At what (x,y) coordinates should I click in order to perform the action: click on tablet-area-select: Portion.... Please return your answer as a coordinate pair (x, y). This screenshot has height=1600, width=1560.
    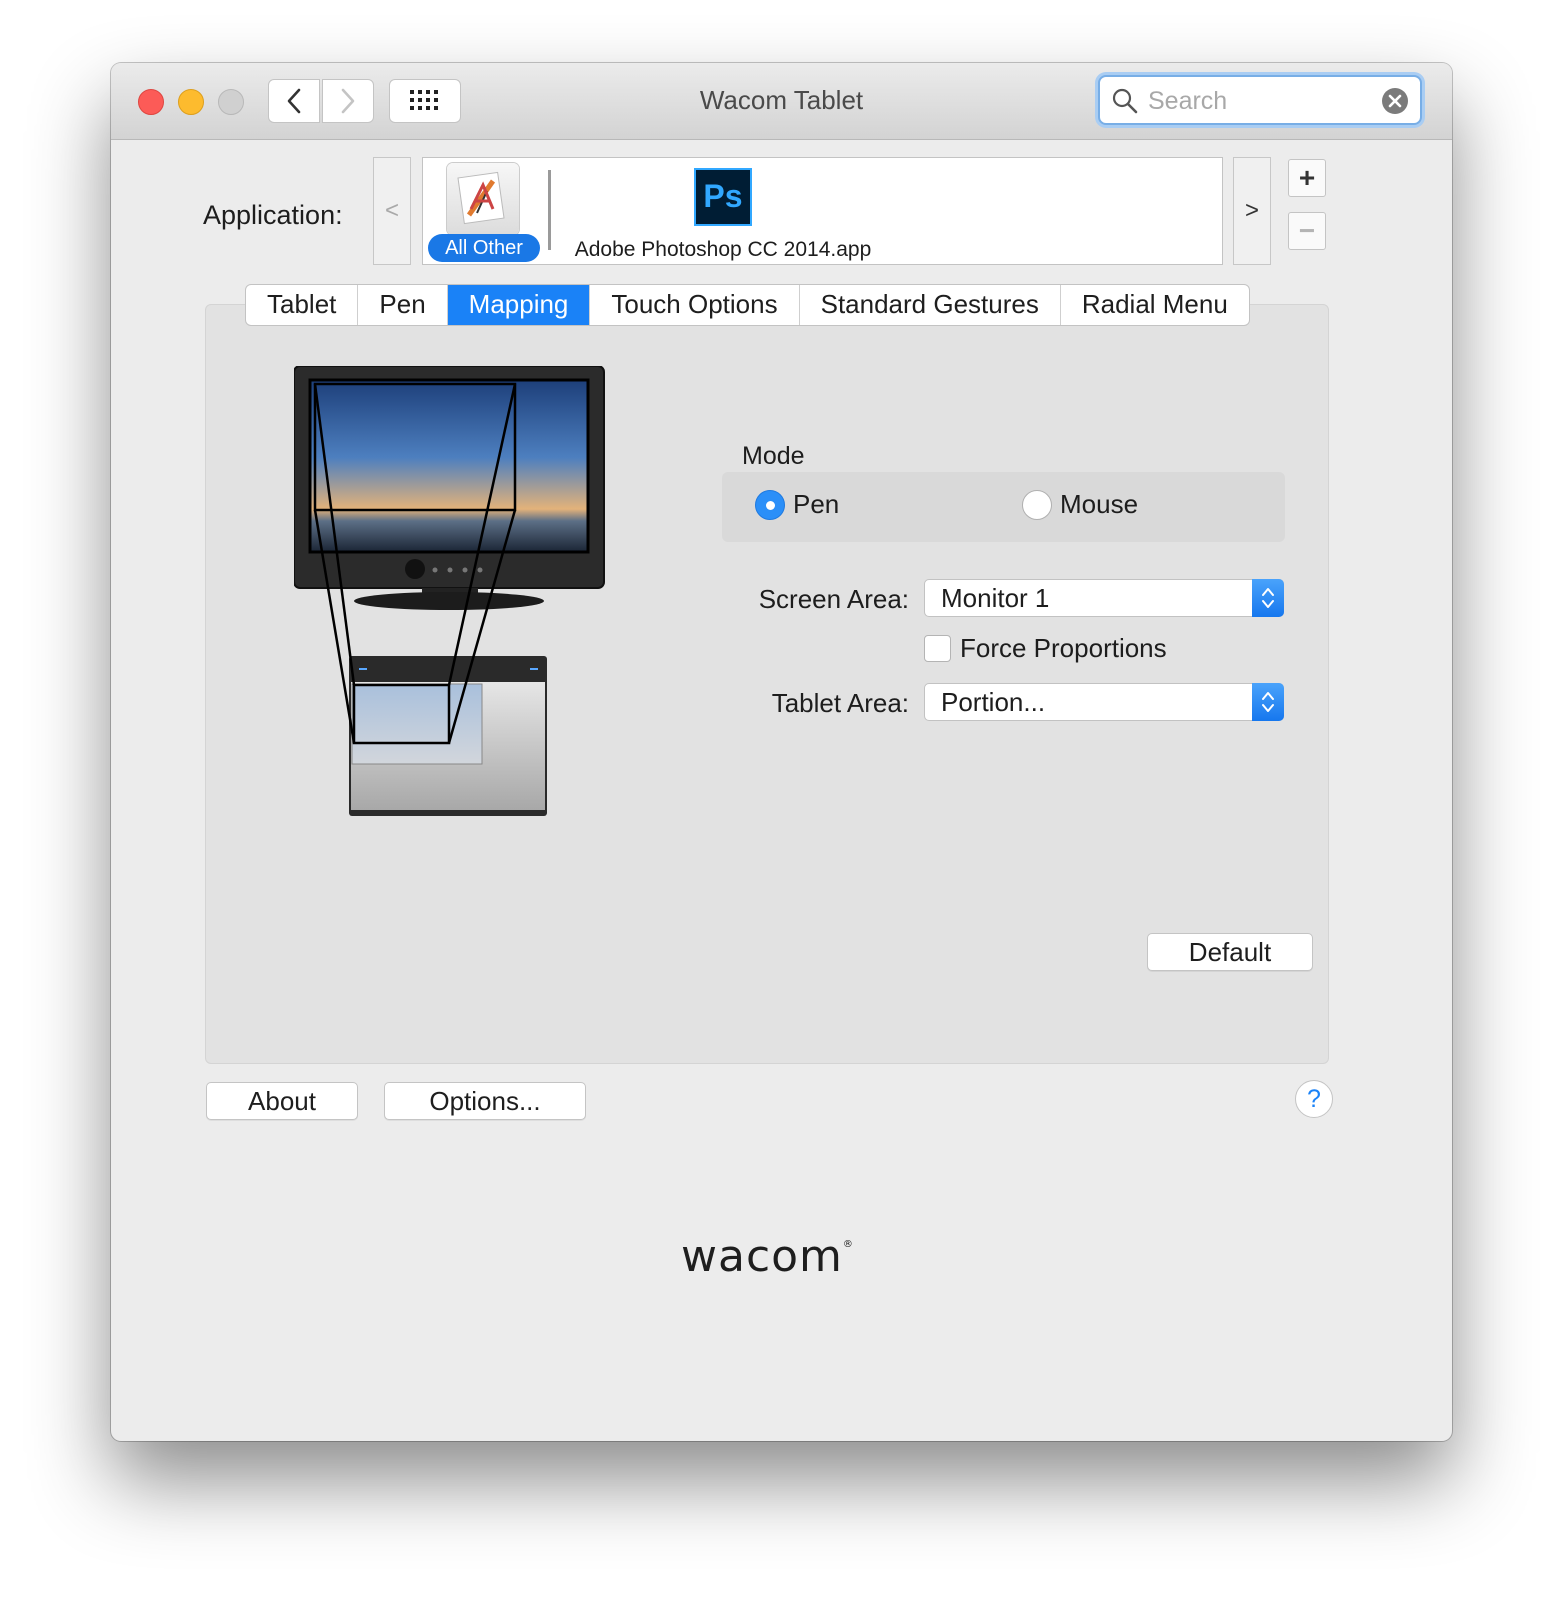
    Looking at the image, I should click on (1104, 702).